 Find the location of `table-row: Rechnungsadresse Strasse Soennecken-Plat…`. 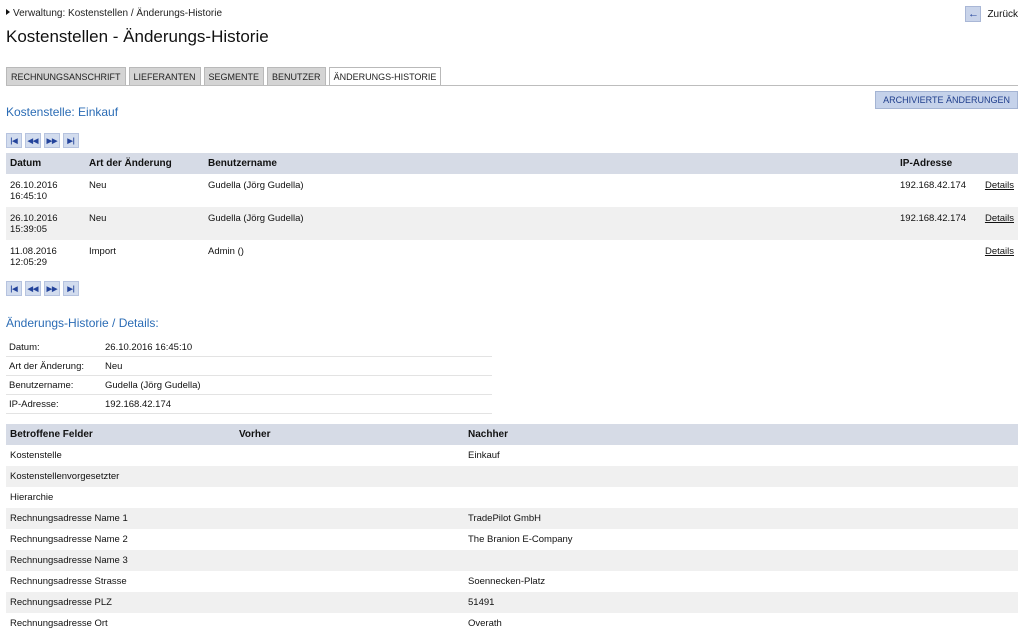

table-row: Rechnungsadresse Strasse Soennecken-Plat… is located at coordinates (512, 581).